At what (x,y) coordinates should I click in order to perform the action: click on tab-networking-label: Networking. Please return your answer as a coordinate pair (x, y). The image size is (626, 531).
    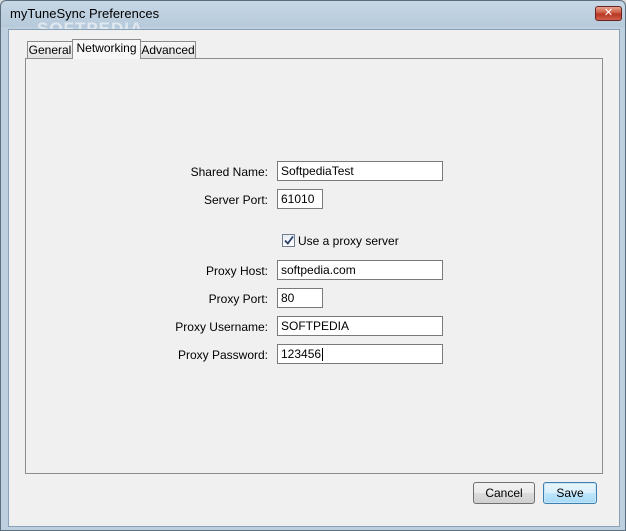
    Looking at the image, I should click on (106, 48).